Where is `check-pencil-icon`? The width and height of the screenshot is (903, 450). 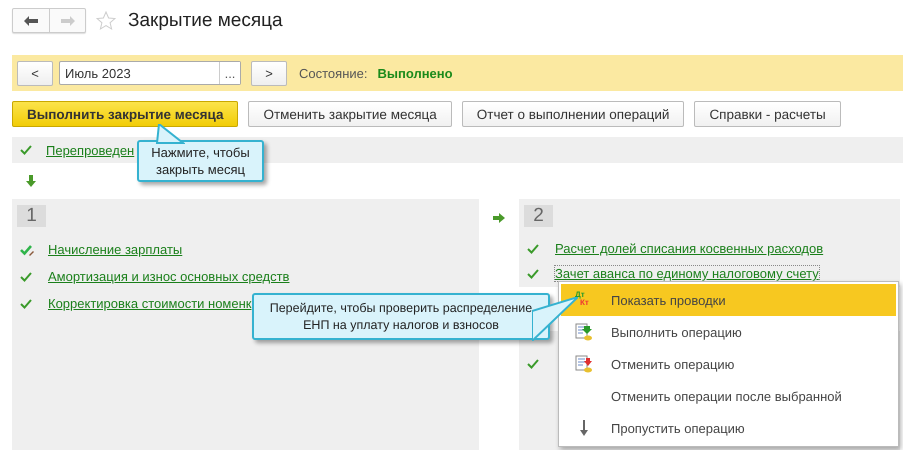 check-pencil-icon is located at coordinates (27, 250).